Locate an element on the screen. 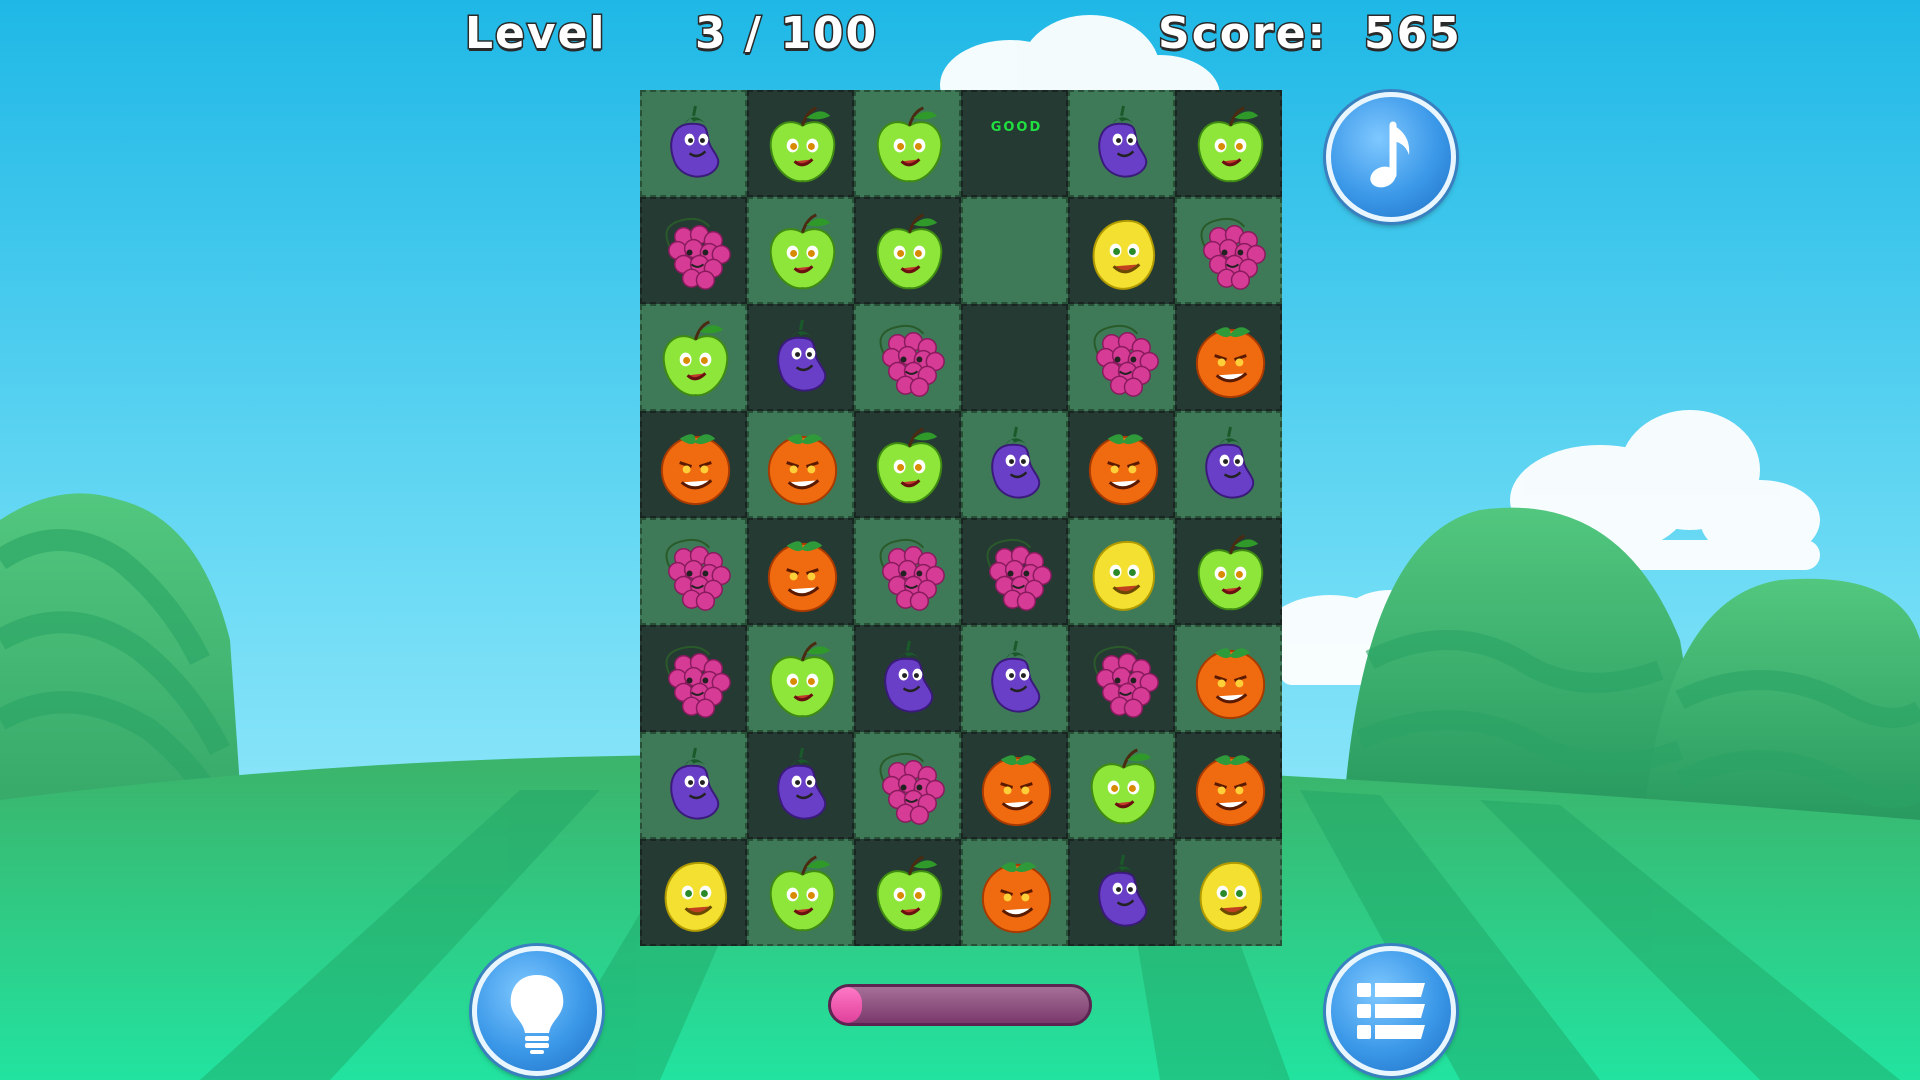 This screenshot has height=1080, width=1920. level-value: 3 / 100 is located at coordinates (786, 34).